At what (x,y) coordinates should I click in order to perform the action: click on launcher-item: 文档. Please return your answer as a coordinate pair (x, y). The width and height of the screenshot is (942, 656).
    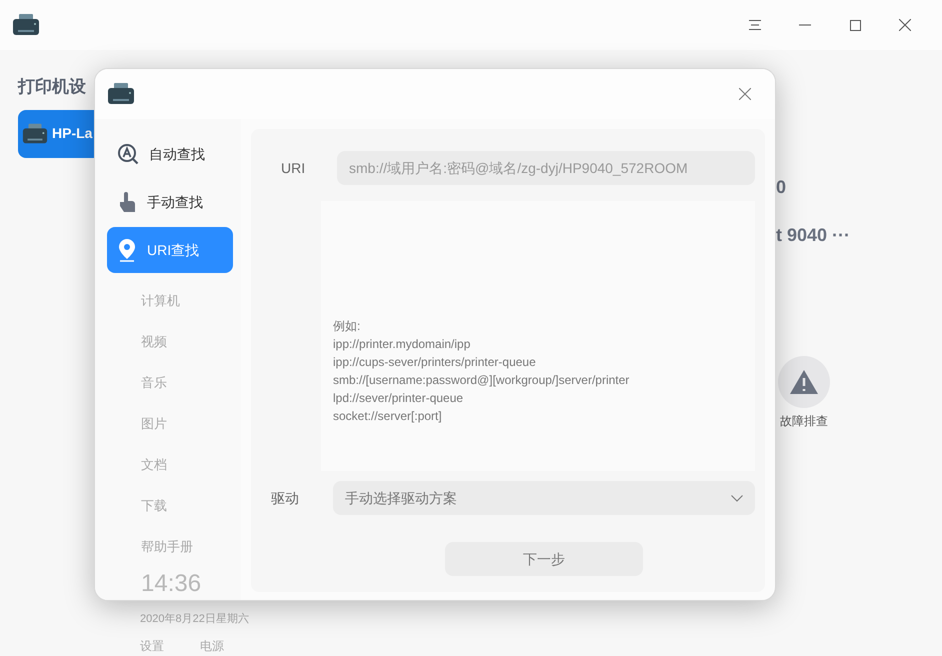
    Looking at the image, I should click on (154, 465).